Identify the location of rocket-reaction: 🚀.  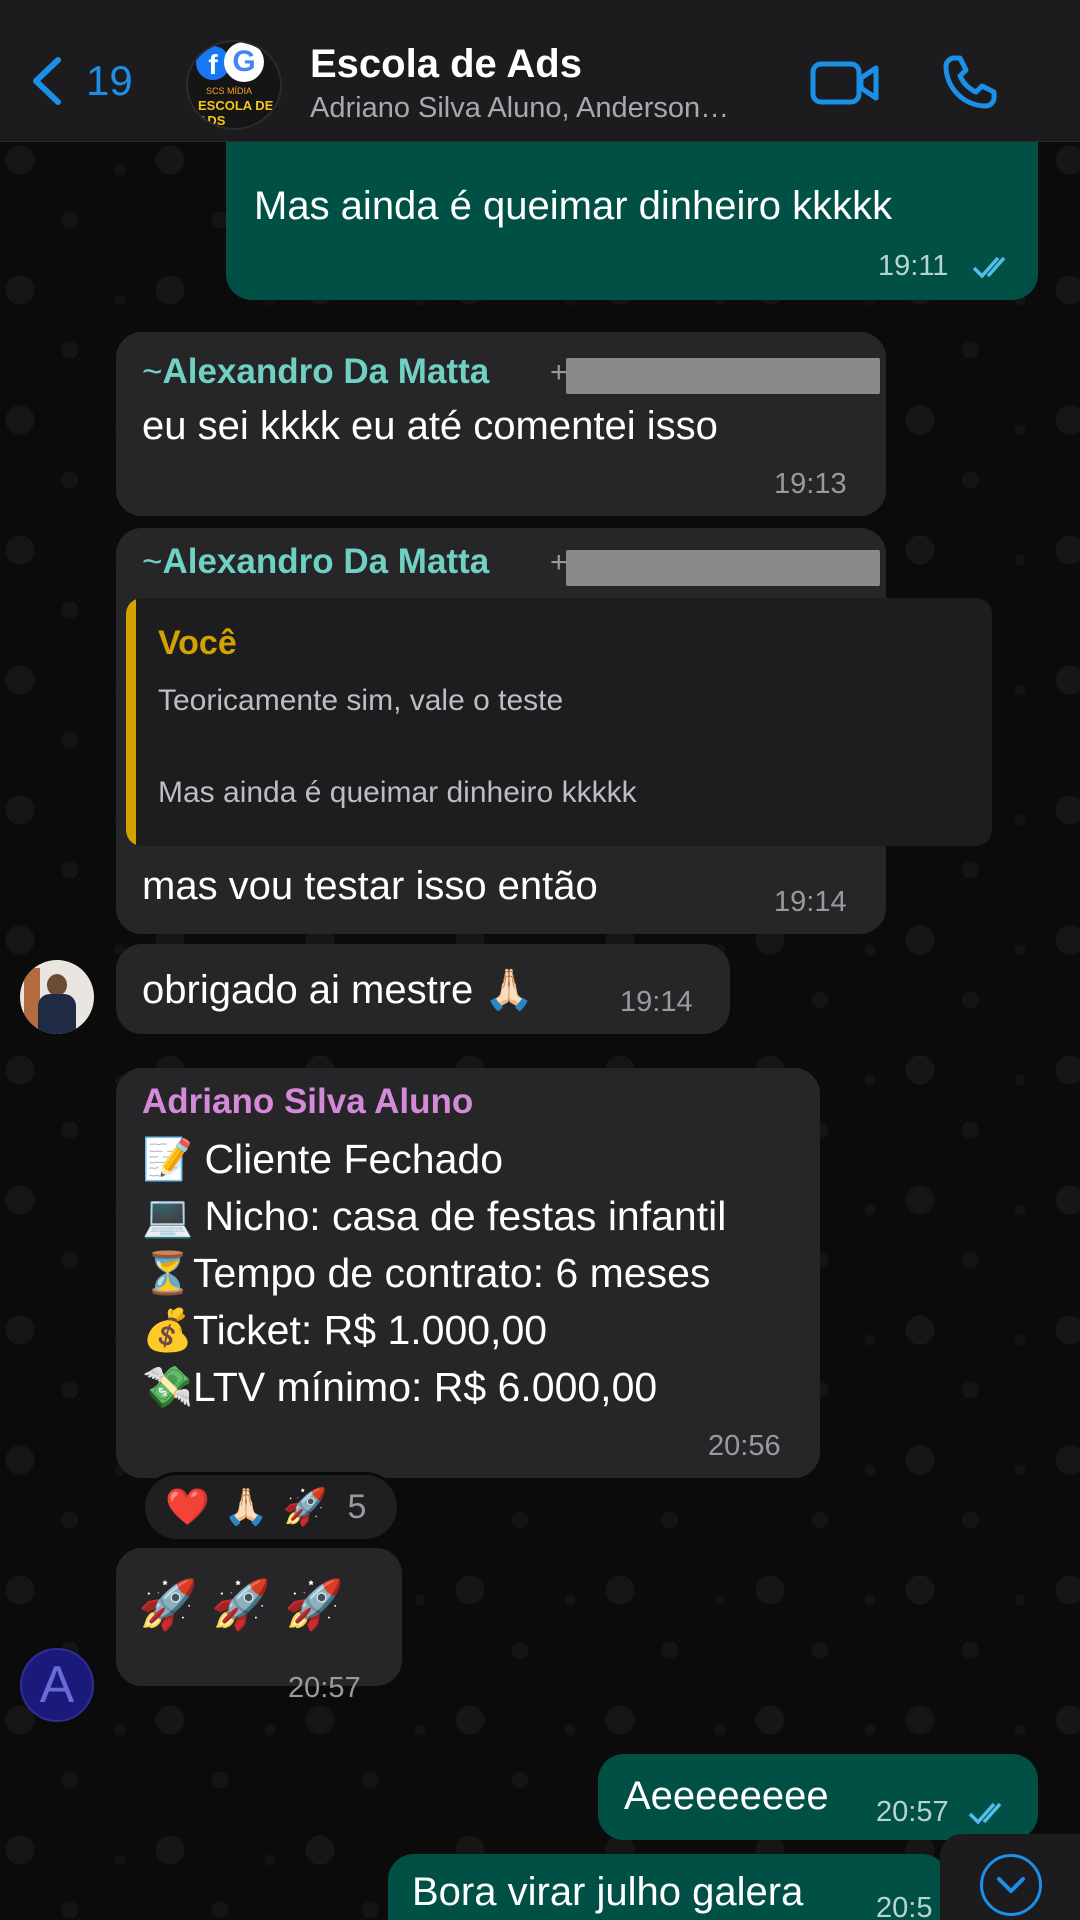
(305, 1506).